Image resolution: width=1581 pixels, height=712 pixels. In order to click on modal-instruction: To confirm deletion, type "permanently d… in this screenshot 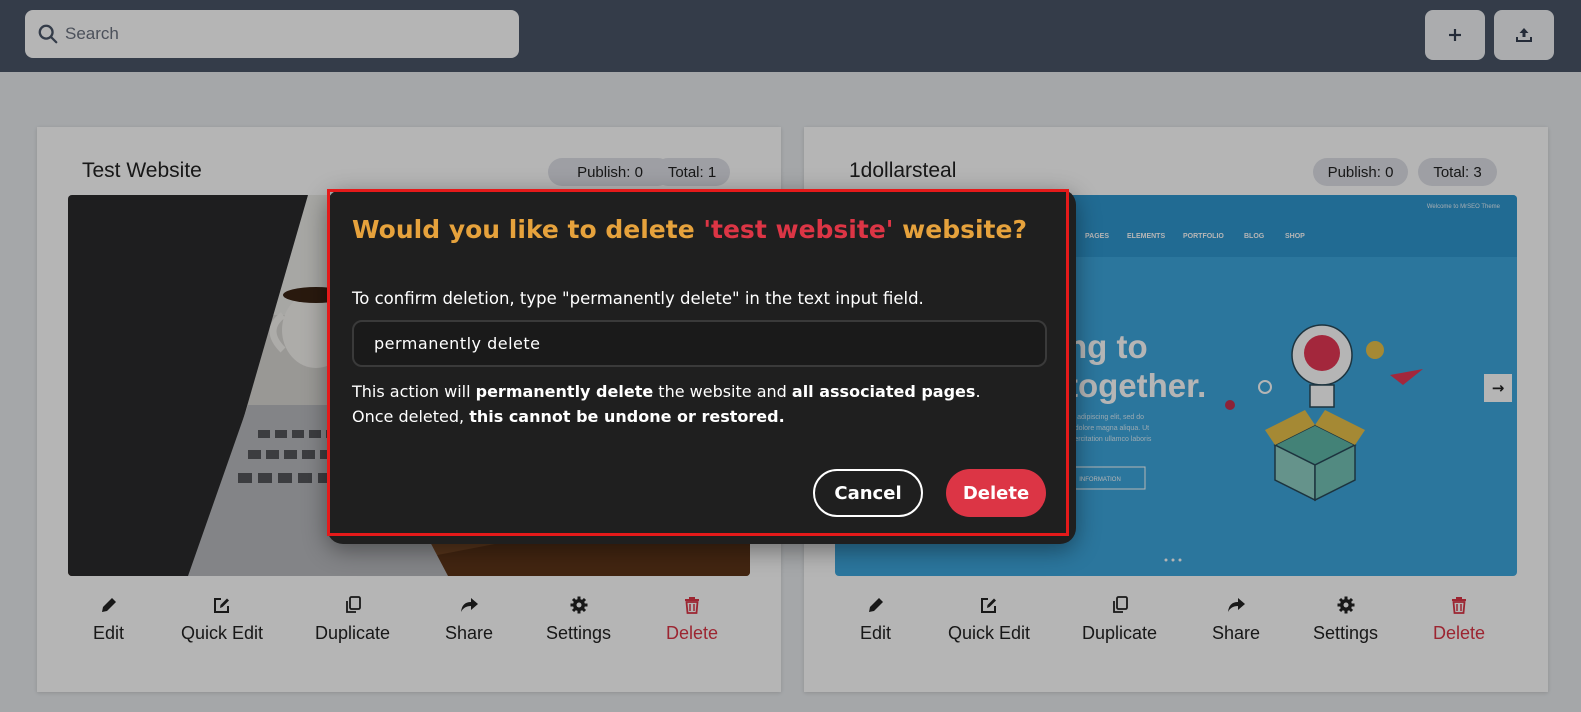, I will do `click(638, 298)`.